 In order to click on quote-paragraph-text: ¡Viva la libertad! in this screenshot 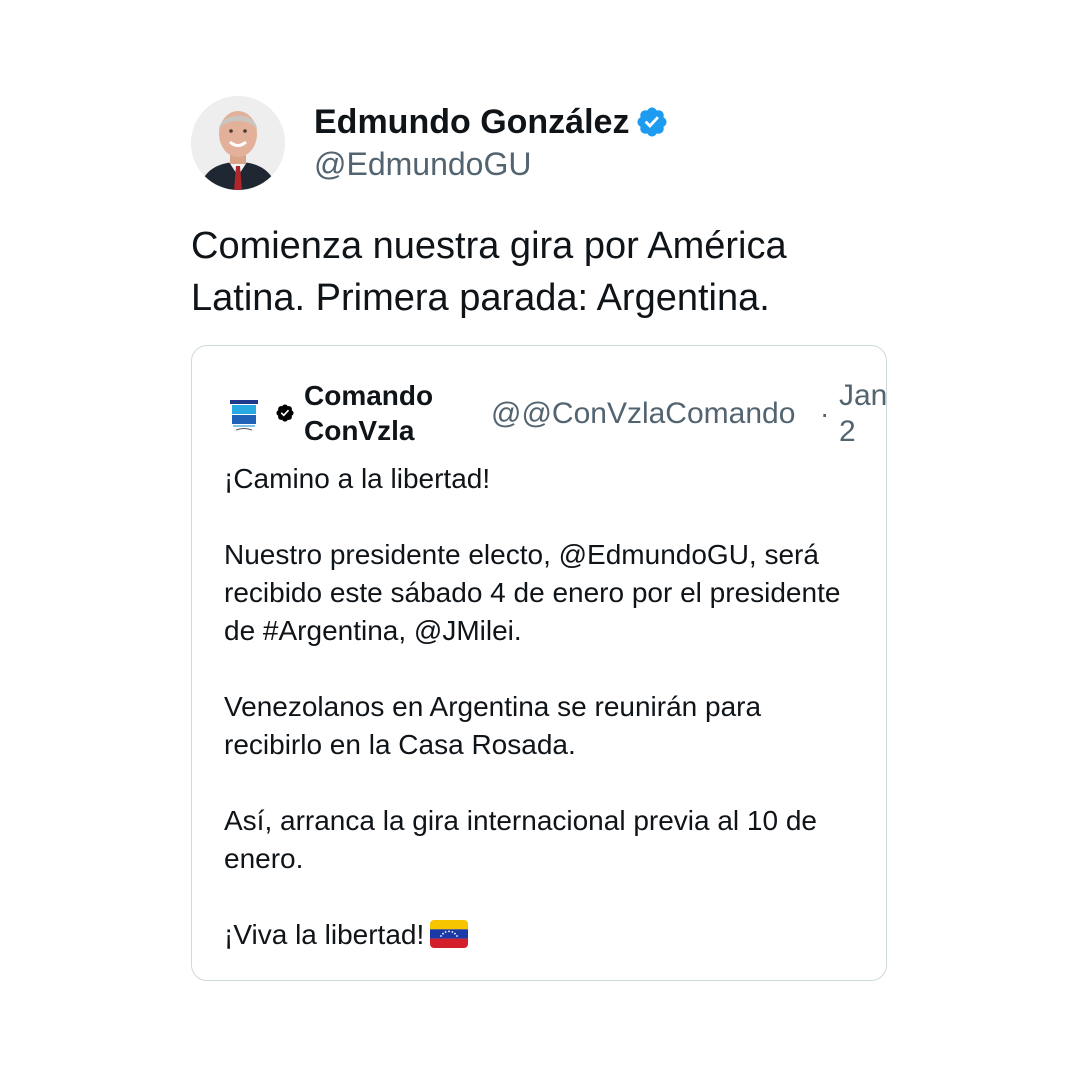, I will do `click(324, 934)`.